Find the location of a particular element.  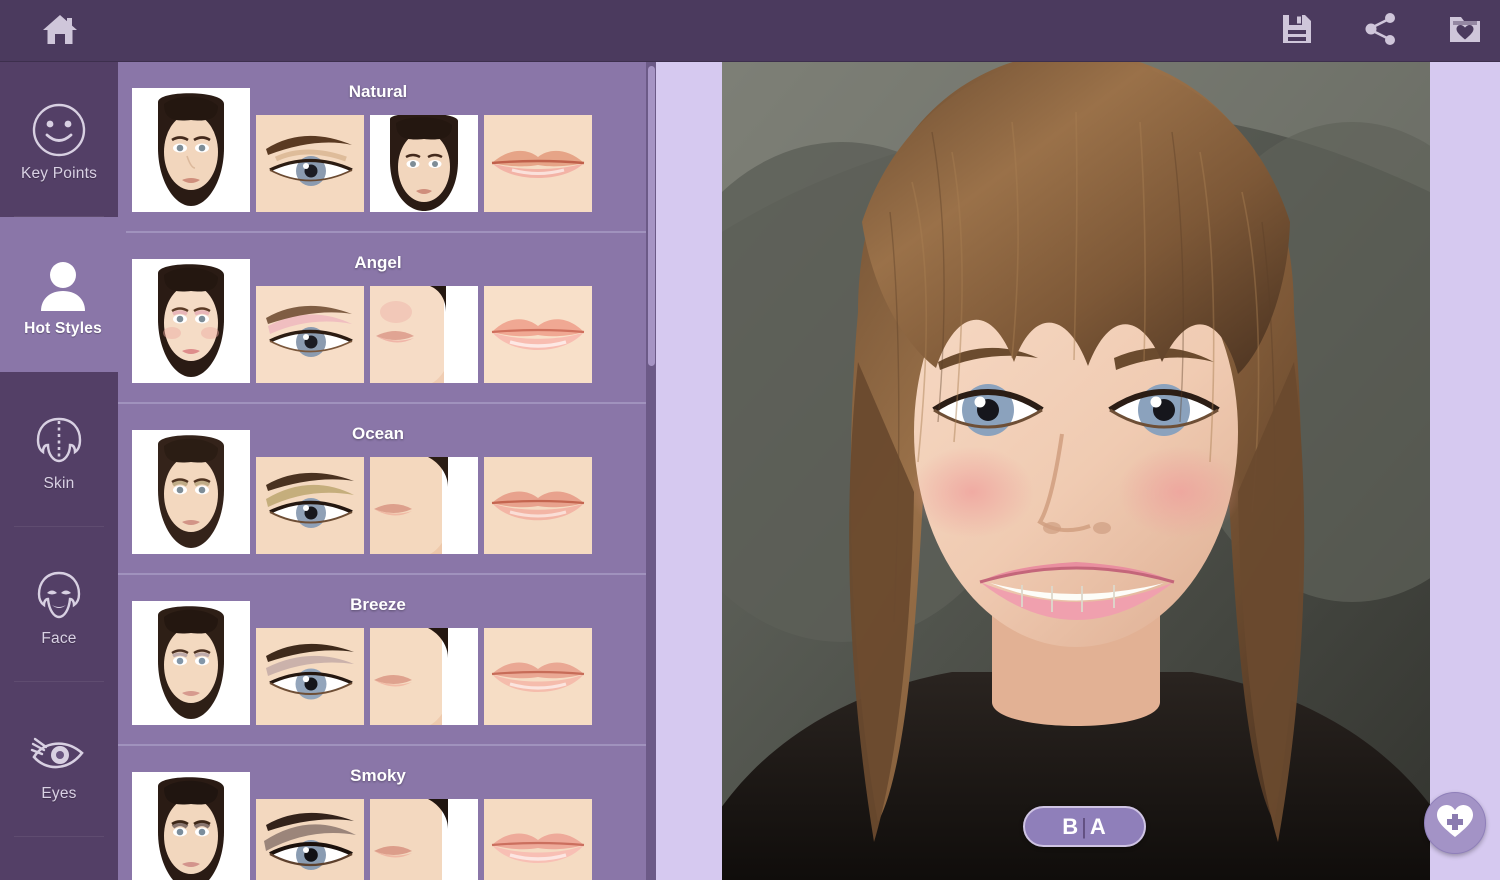

panel-scrollbar-thumb is located at coordinates (651, 216).